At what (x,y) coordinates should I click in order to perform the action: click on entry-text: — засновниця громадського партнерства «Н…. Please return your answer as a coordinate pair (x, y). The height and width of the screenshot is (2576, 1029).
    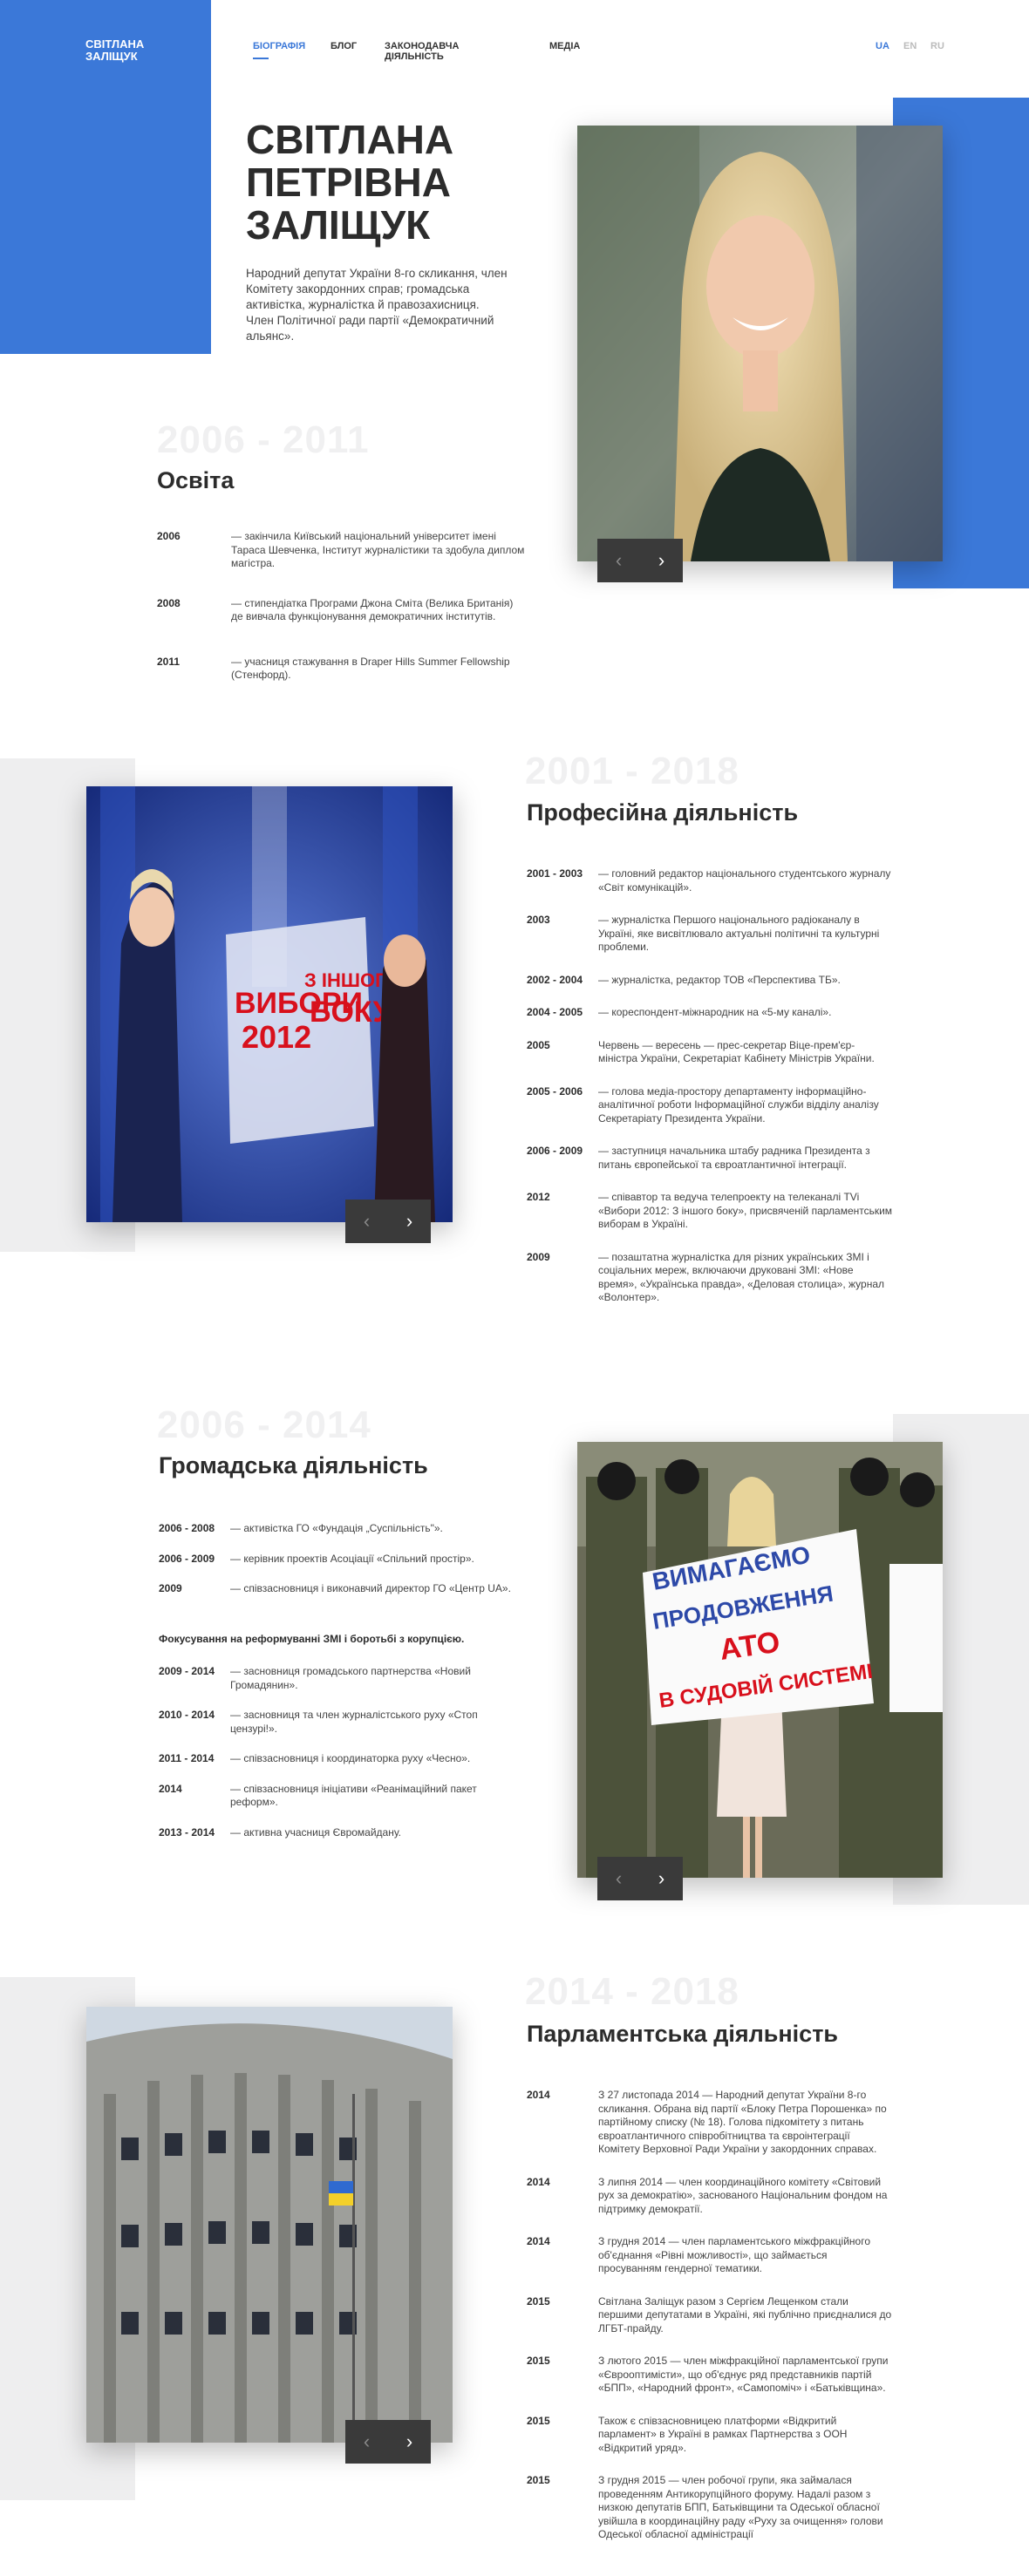
    Looking at the image, I should click on (350, 1678).